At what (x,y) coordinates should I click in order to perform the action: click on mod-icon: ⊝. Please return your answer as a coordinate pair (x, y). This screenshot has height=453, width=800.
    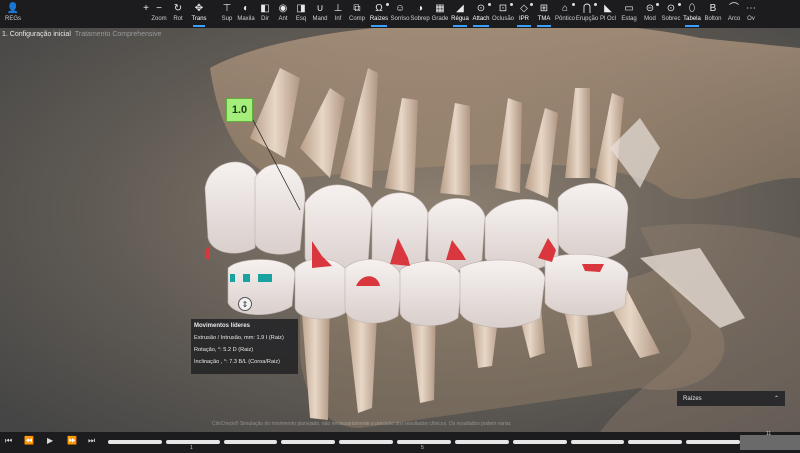
    Looking at the image, I should click on (650, 8).